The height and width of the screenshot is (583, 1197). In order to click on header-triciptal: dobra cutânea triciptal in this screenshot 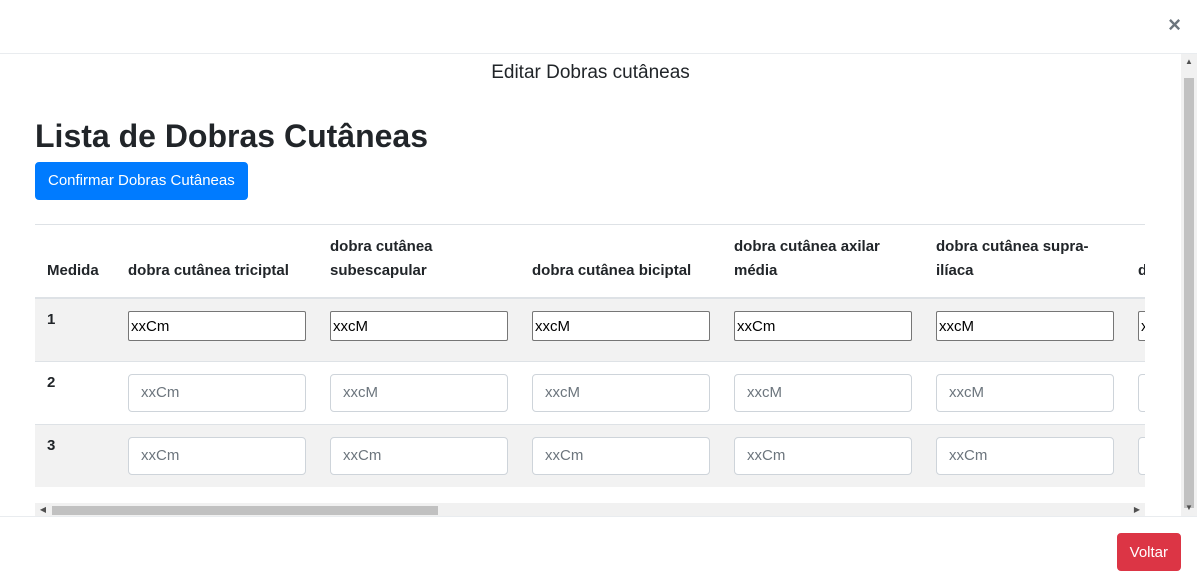, I will do `click(217, 262)`.